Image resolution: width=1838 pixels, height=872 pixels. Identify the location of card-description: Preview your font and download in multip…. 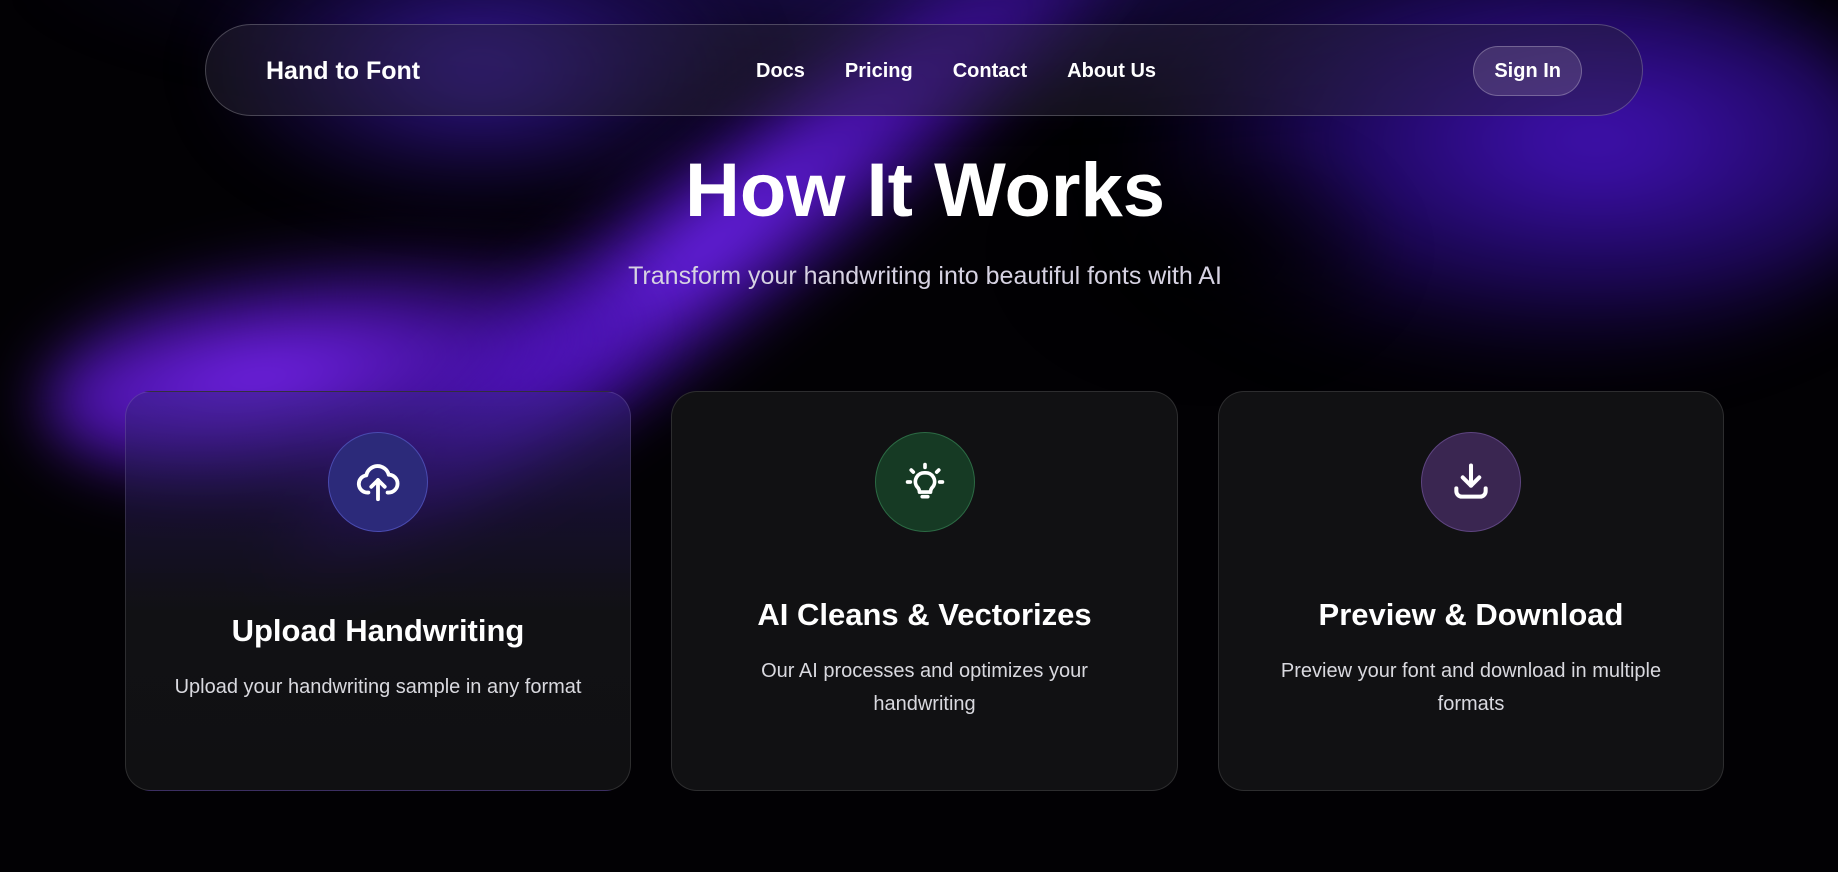
(1471, 687).